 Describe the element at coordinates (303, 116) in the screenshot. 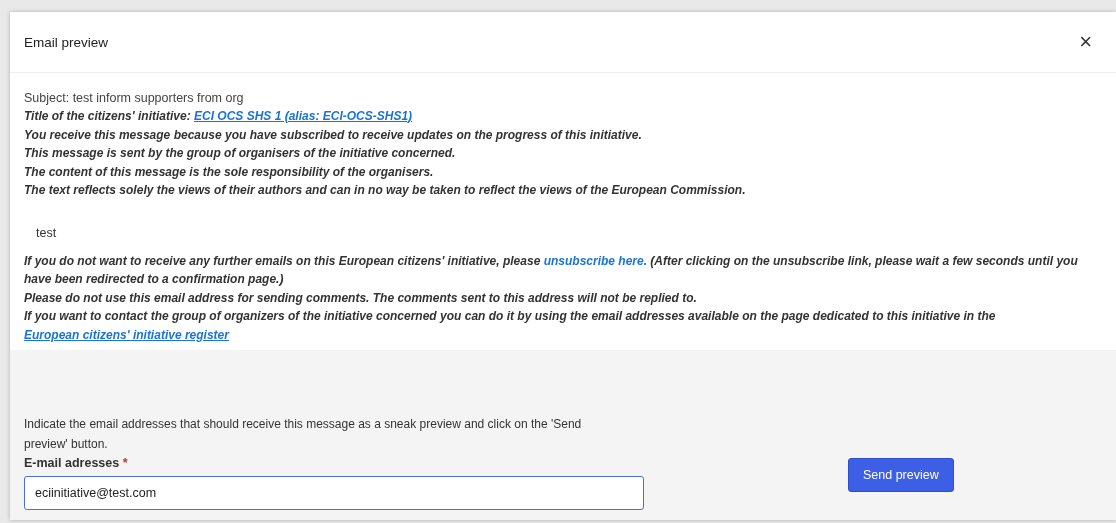

I see `link: ECI OCS SHS 1 (alias: ECI-OCS-SHS1)` at that location.